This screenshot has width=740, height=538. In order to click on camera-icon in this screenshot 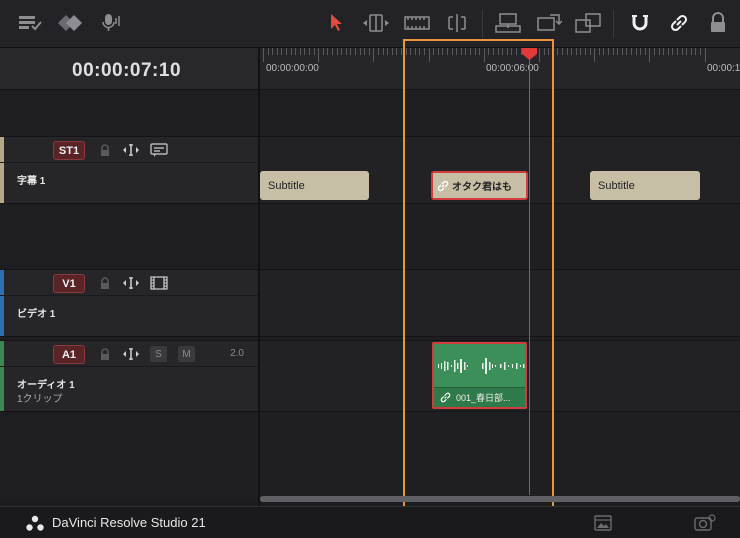, I will do `click(705, 523)`.